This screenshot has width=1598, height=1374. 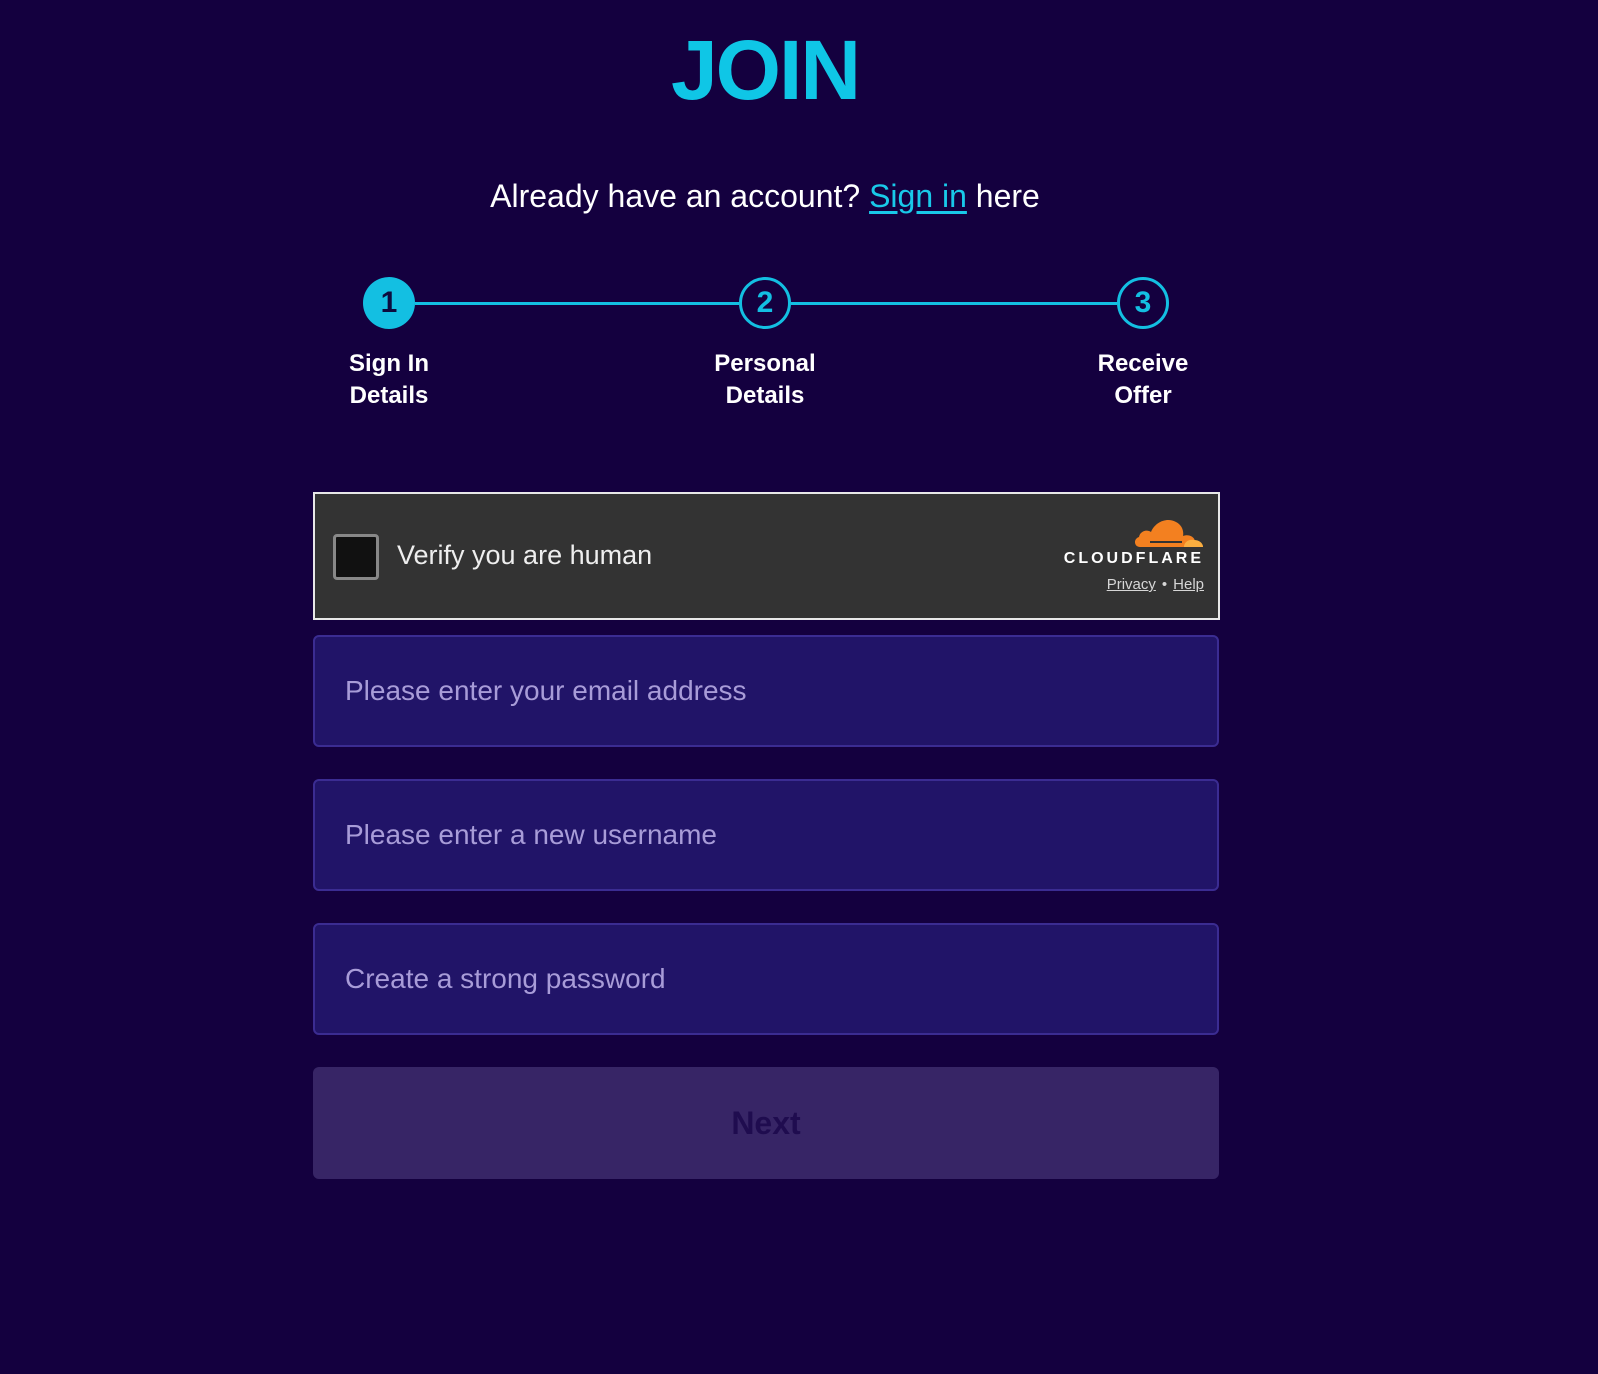 I want to click on next-button: Next, so click(x=766, y=1123).